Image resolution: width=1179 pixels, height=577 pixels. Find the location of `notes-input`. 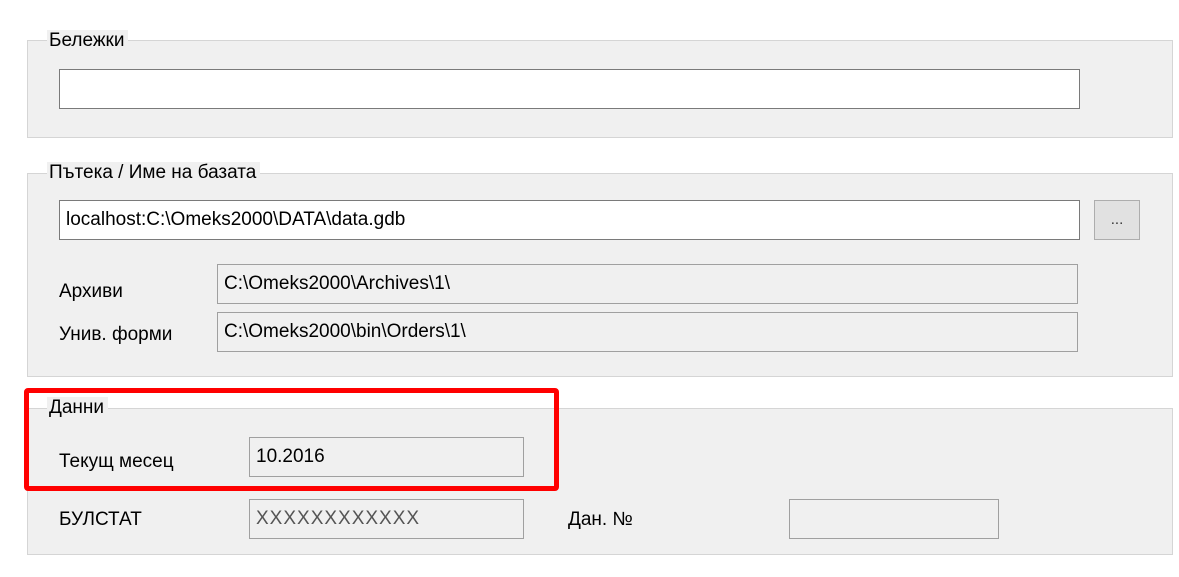

notes-input is located at coordinates (569, 89).